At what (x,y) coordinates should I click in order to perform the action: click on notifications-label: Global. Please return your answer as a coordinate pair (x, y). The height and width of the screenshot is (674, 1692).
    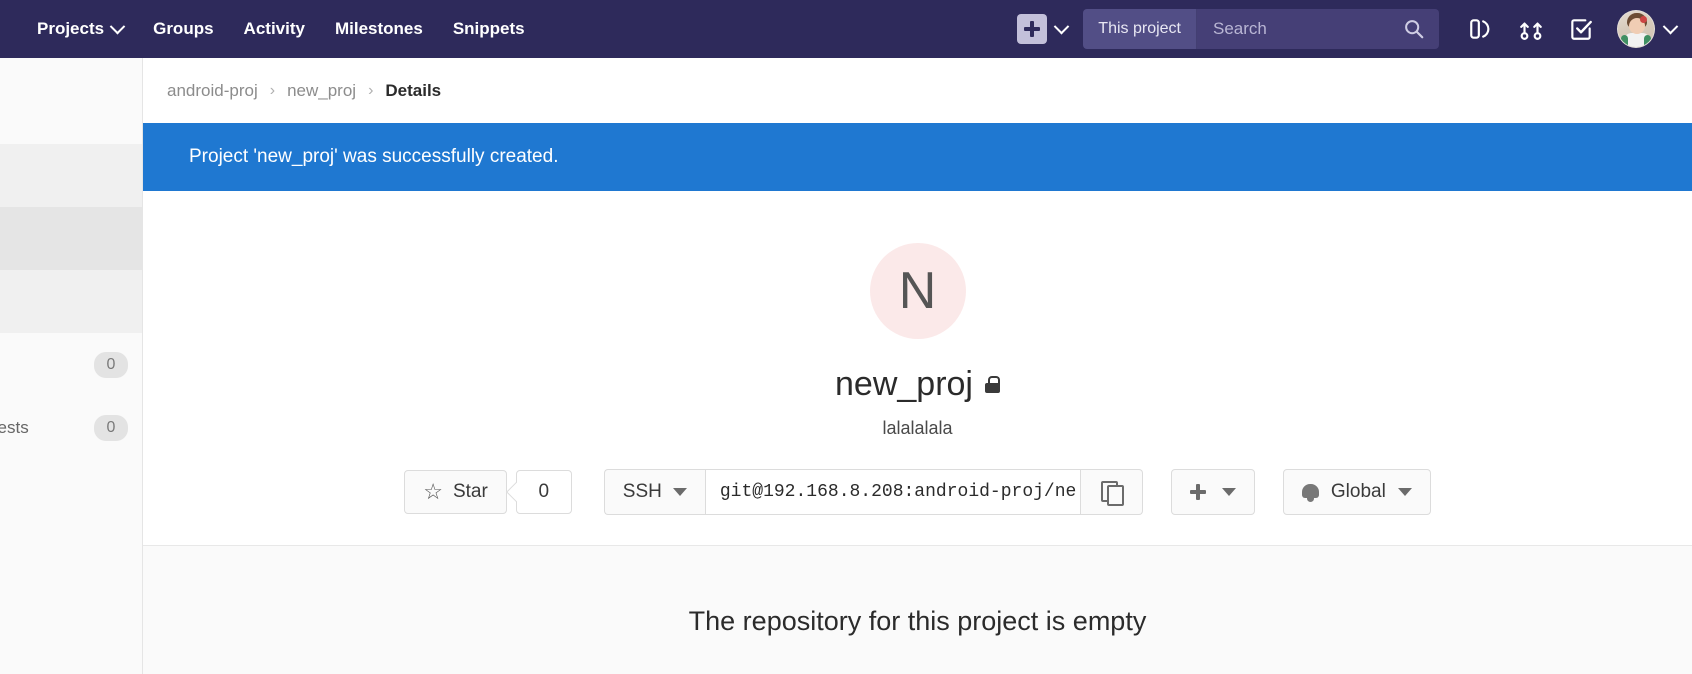
    Looking at the image, I should click on (1358, 491).